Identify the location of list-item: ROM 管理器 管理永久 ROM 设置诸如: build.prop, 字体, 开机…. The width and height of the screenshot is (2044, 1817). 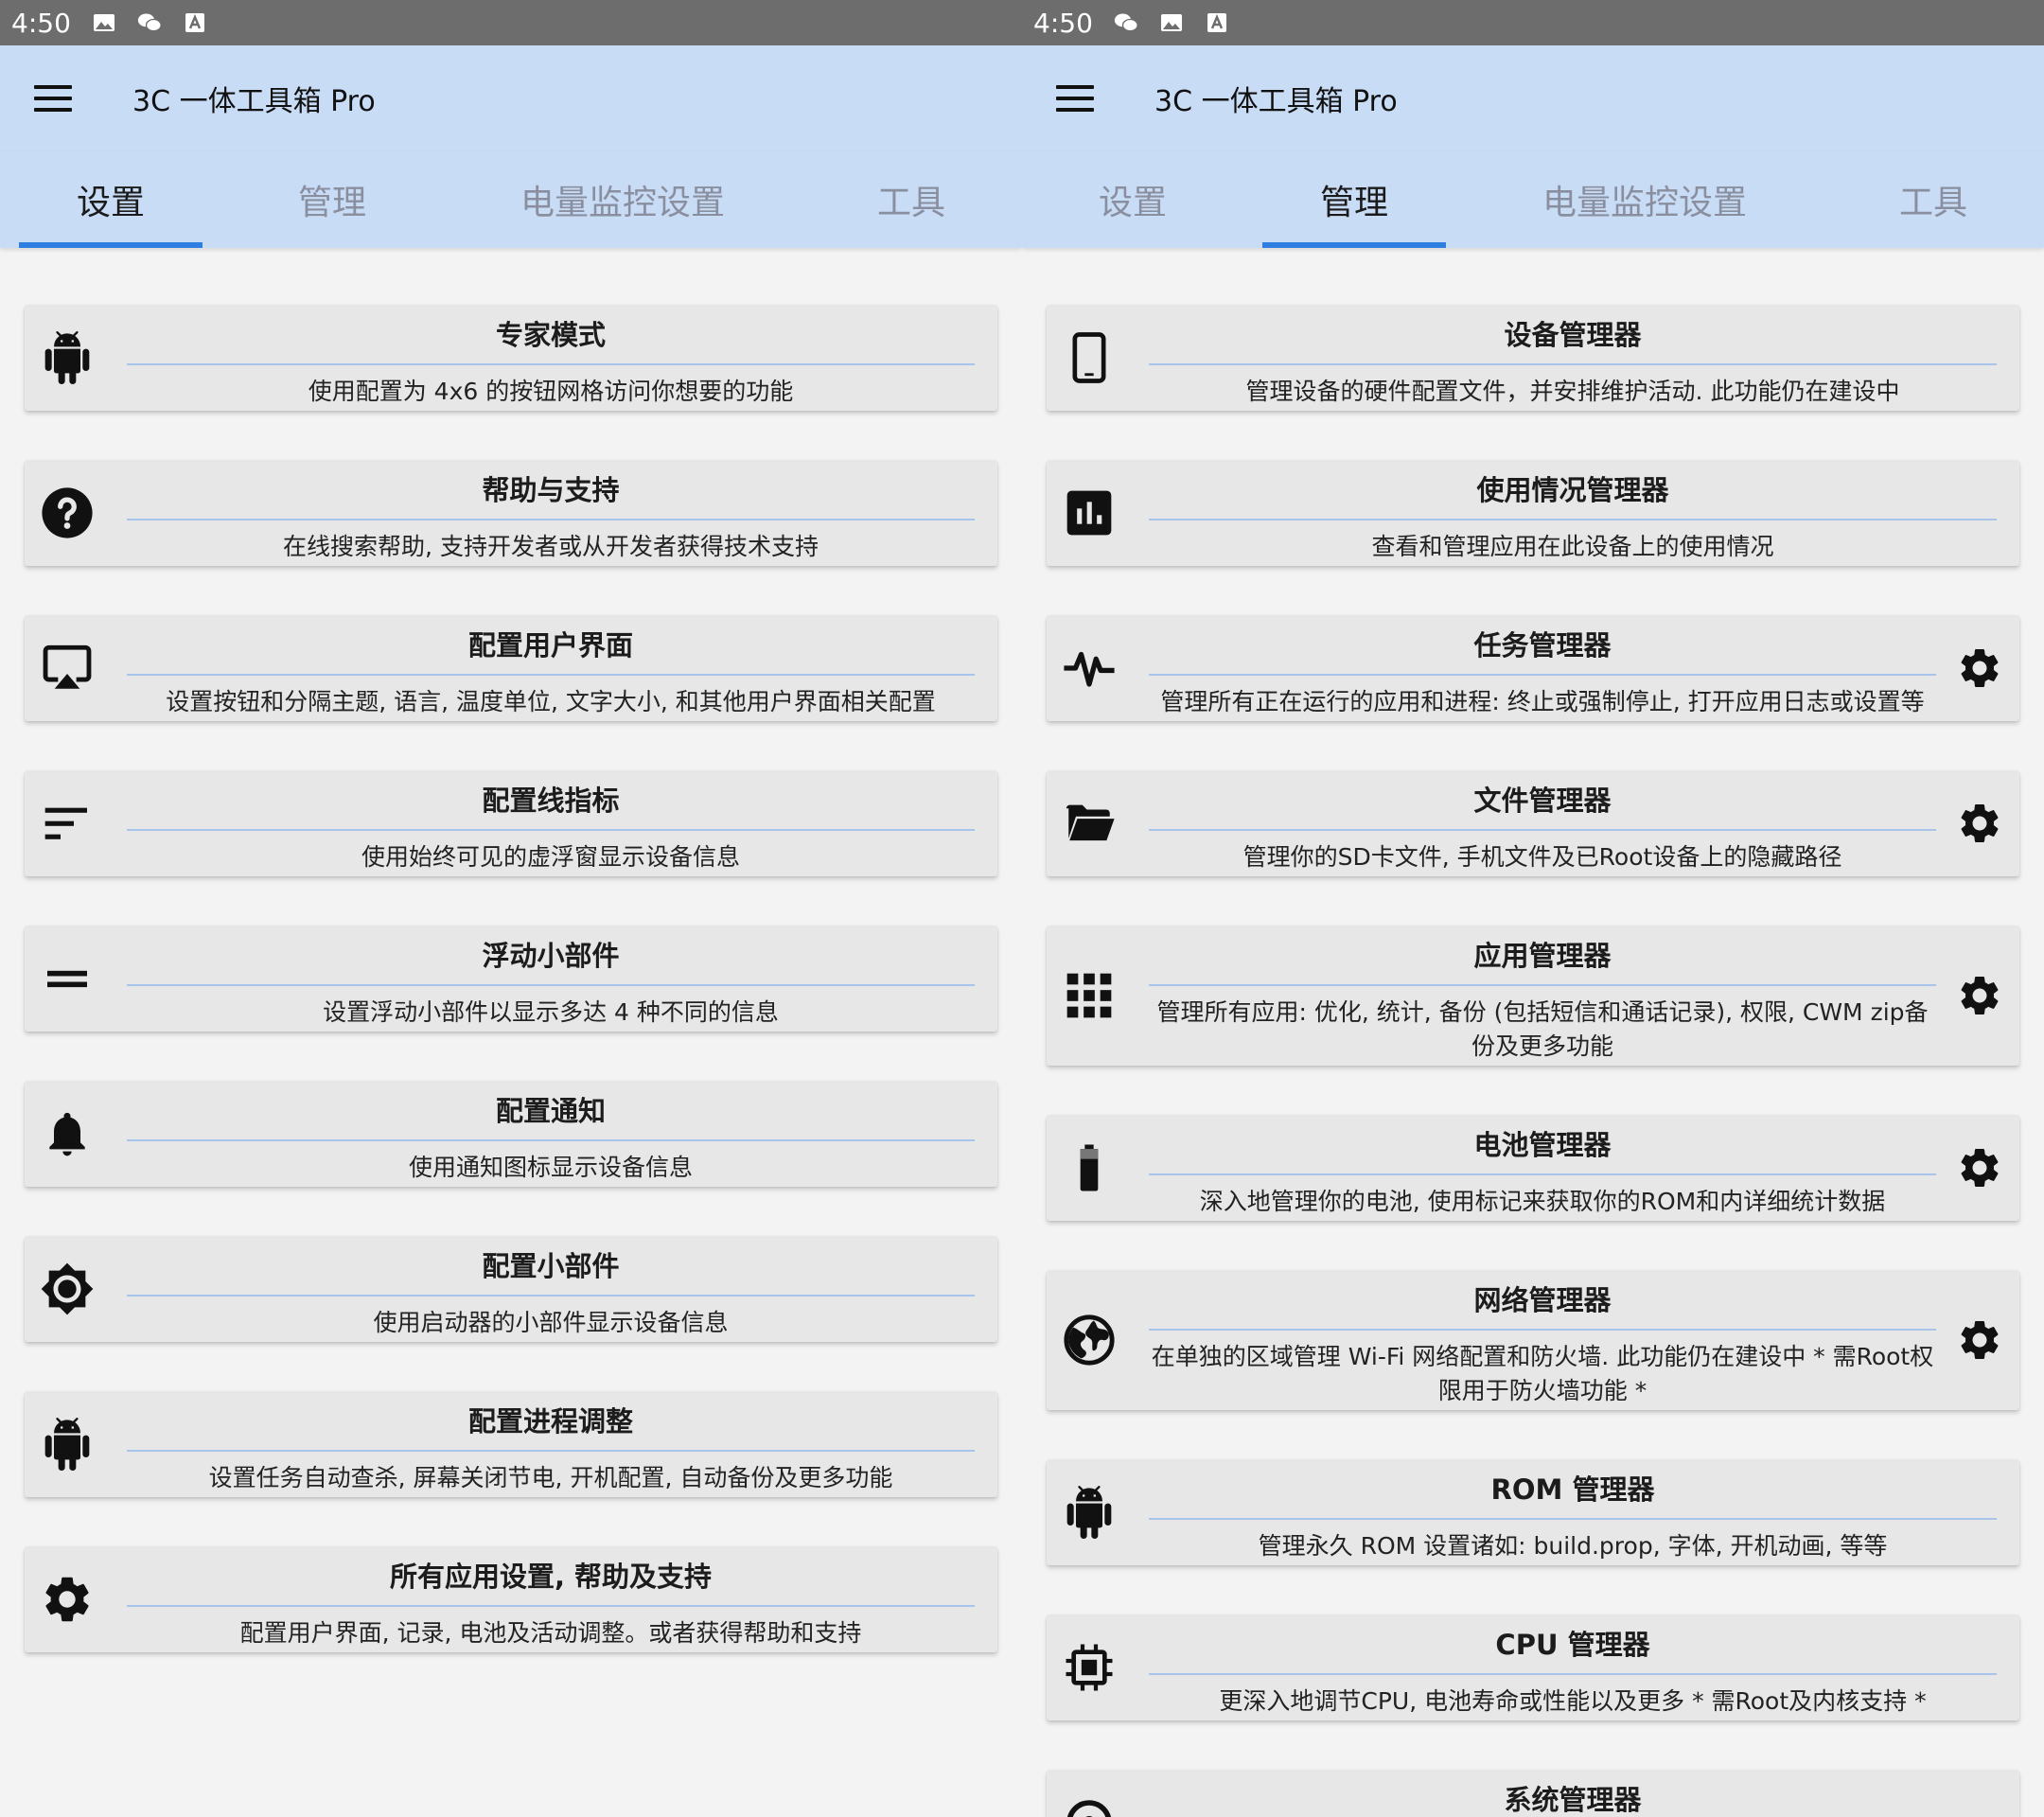
(1533, 1512).